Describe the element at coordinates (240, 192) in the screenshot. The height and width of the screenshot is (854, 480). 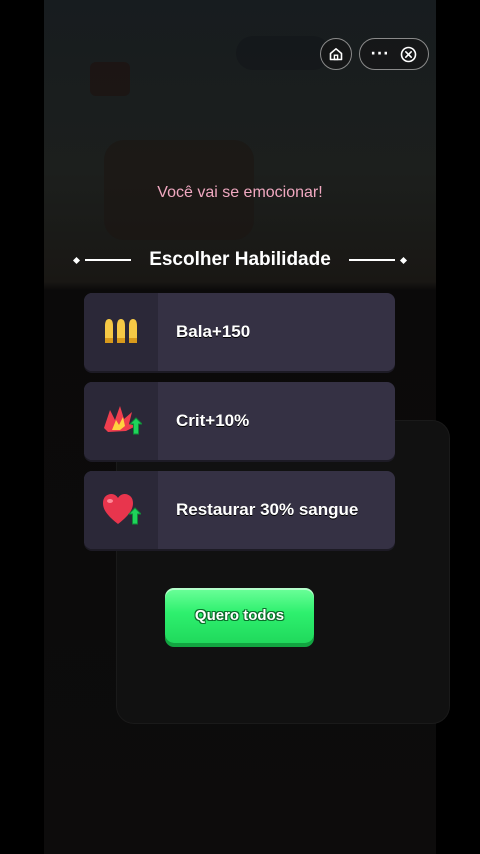
I see `excitement-banner: Você vai se emocionar!` at that location.